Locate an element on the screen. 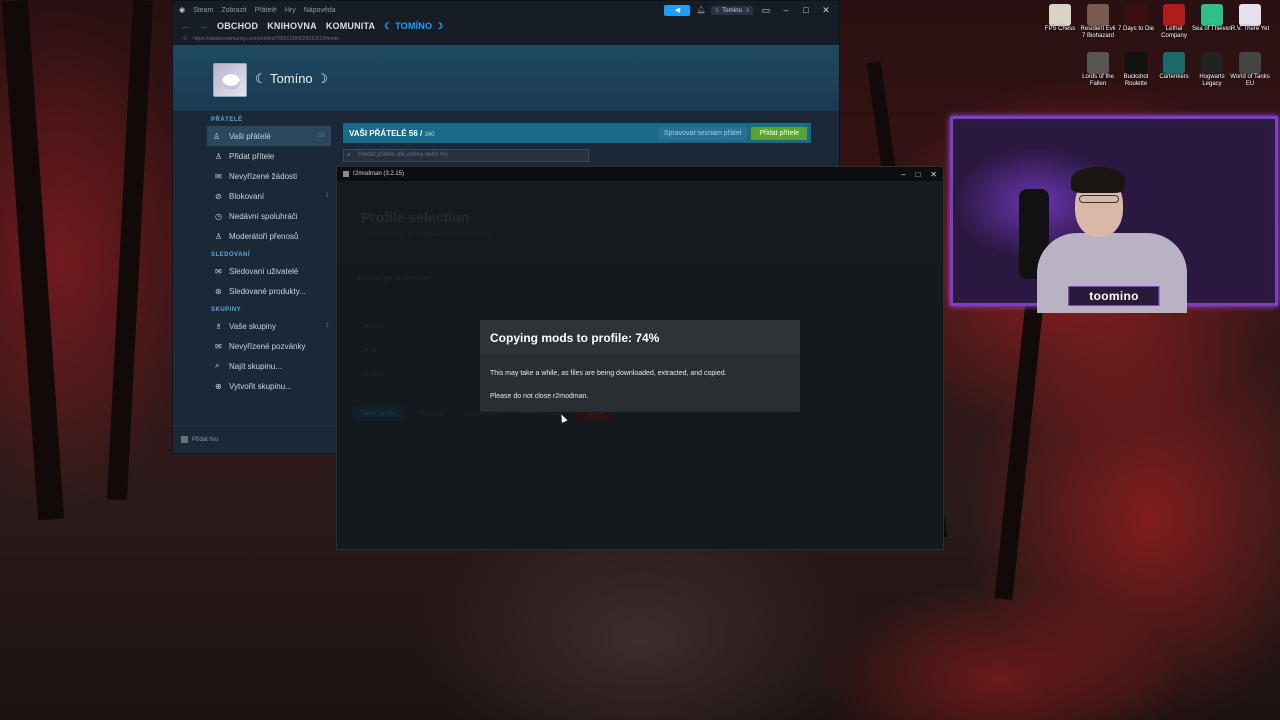  sidebar-item-followed-users: ✉ Sledovaní uživatelé is located at coordinates (254, 271).